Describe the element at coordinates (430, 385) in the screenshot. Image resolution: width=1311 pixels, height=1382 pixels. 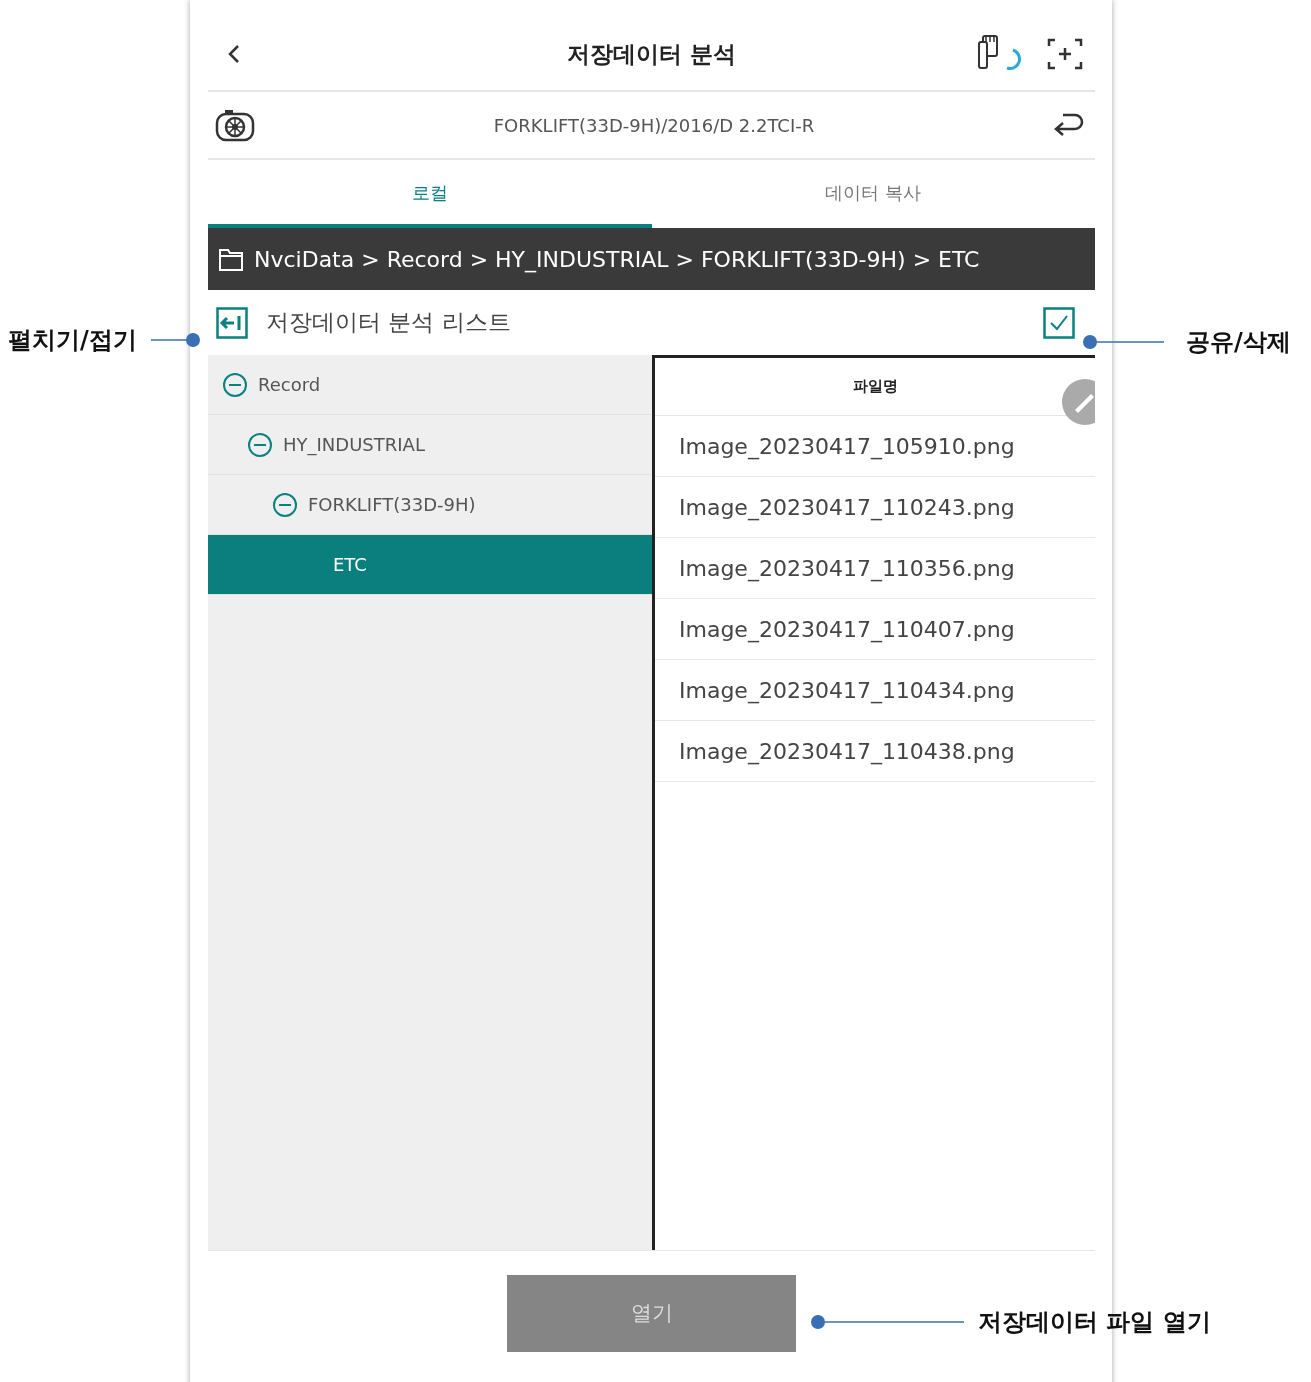
I see `tree-item: Record` at that location.